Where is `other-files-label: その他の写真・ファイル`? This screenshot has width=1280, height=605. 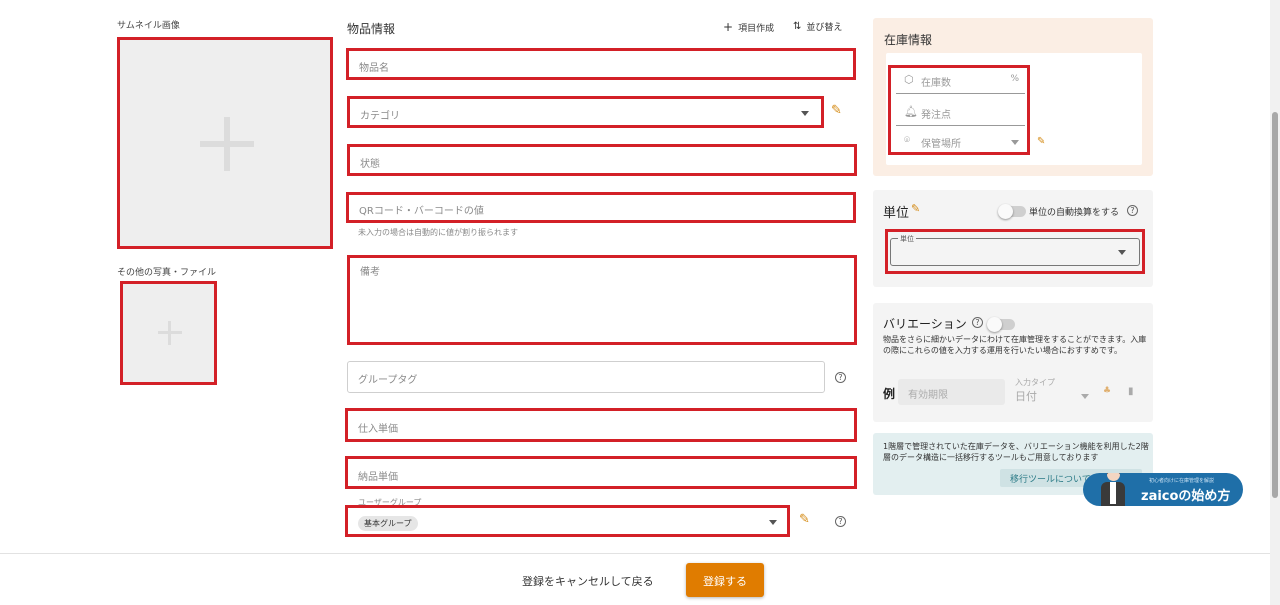
other-files-label: その他の写真・ファイル is located at coordinates (167, 273).